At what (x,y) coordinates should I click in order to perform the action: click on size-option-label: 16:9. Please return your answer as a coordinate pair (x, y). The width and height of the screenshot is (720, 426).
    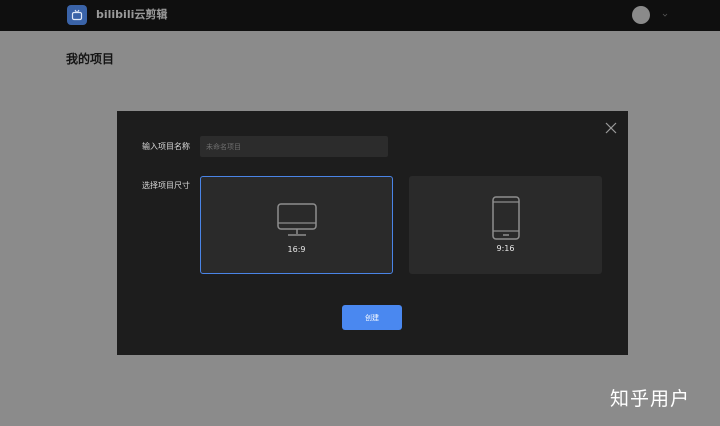
    Looking at the image, I should click on (296, 249).